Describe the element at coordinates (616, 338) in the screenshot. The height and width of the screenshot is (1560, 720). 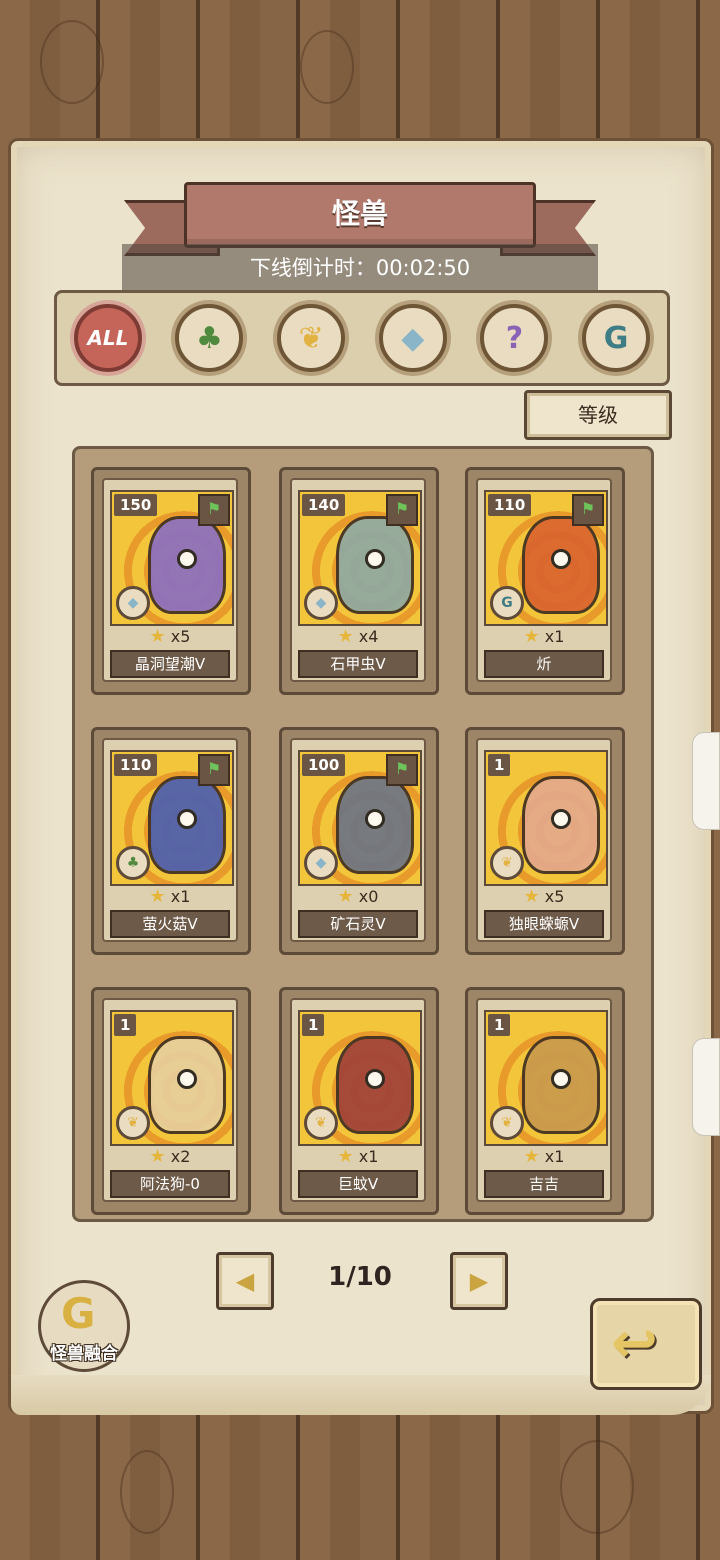
I see `filter-swirl-button: G` at that location.